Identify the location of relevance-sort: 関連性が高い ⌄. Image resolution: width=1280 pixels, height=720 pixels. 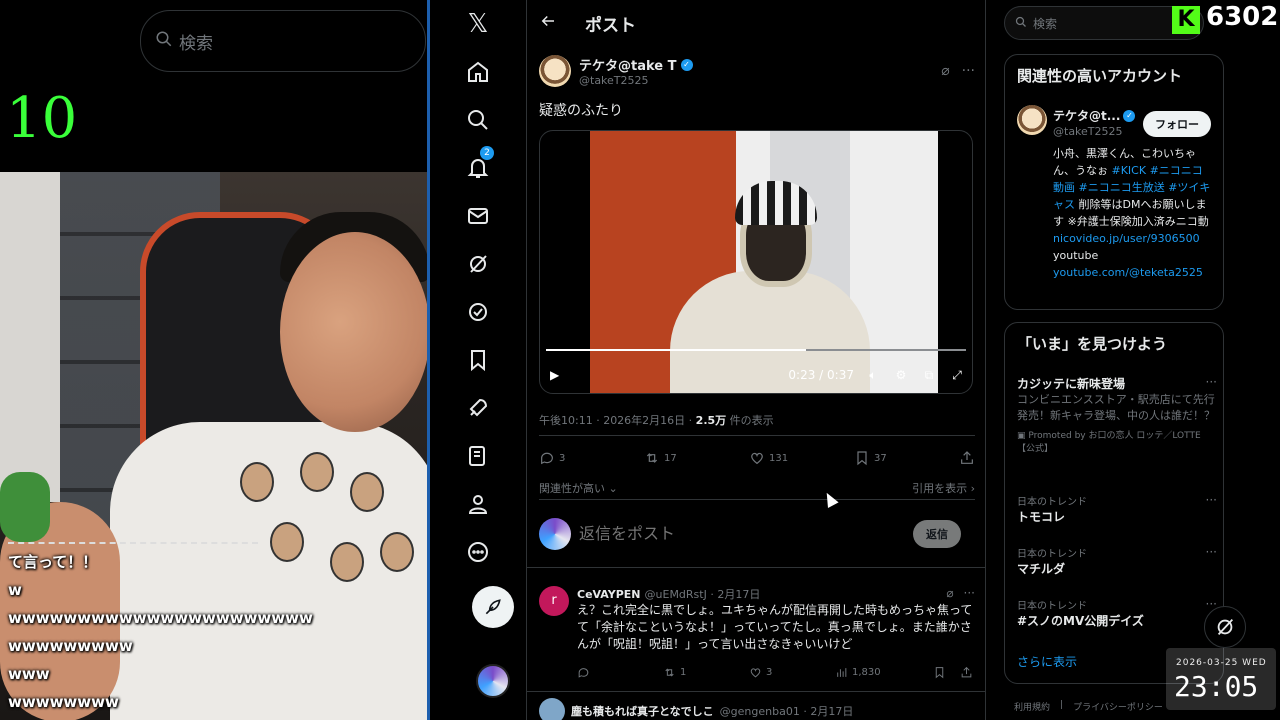
(578, 489).